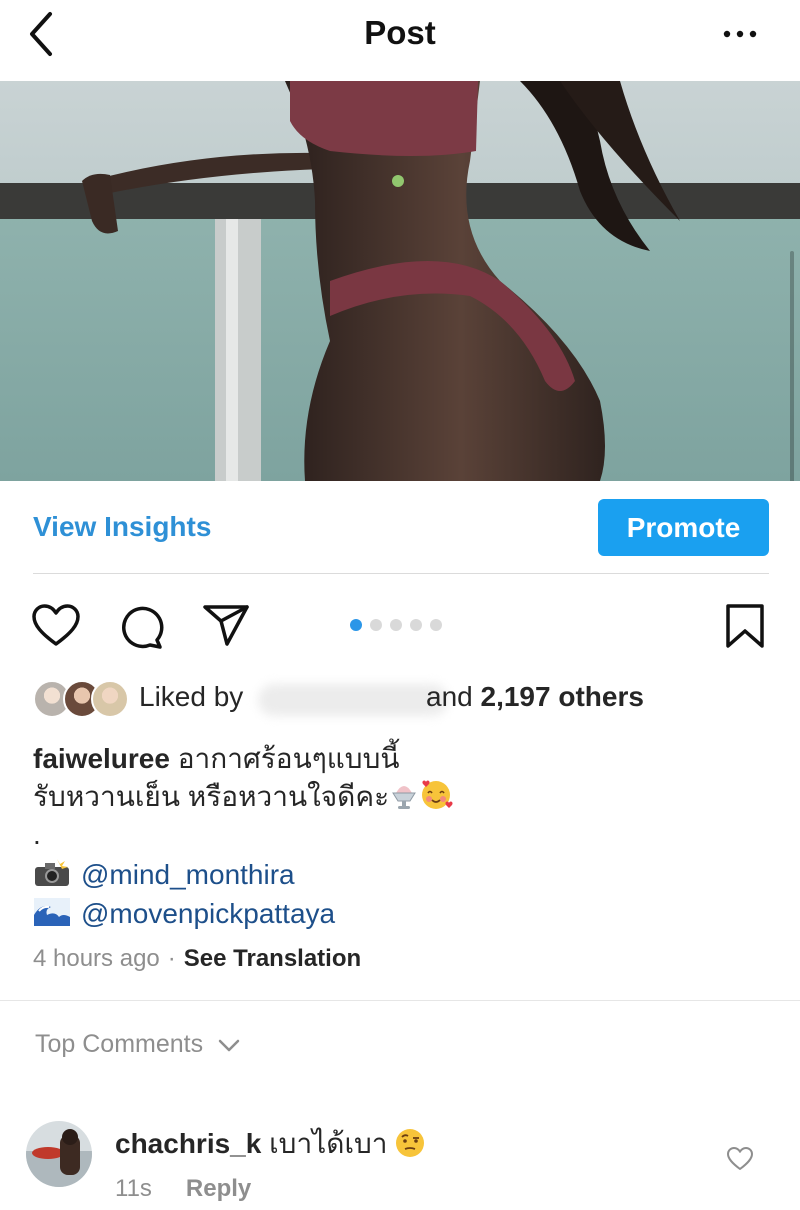  I want to click on ellipsis-horizontal-icon, so click(740, 34).